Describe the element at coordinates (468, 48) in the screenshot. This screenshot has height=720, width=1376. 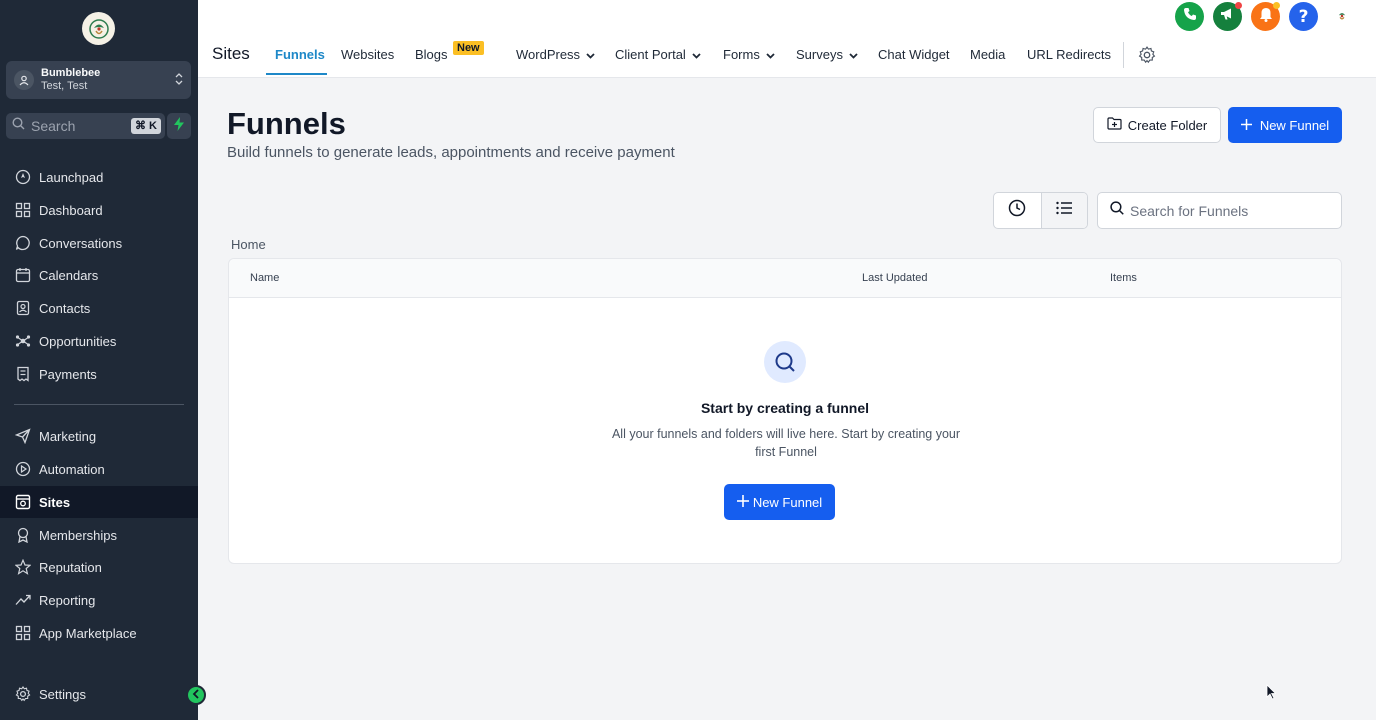
I see `new-badge: New` at that location.